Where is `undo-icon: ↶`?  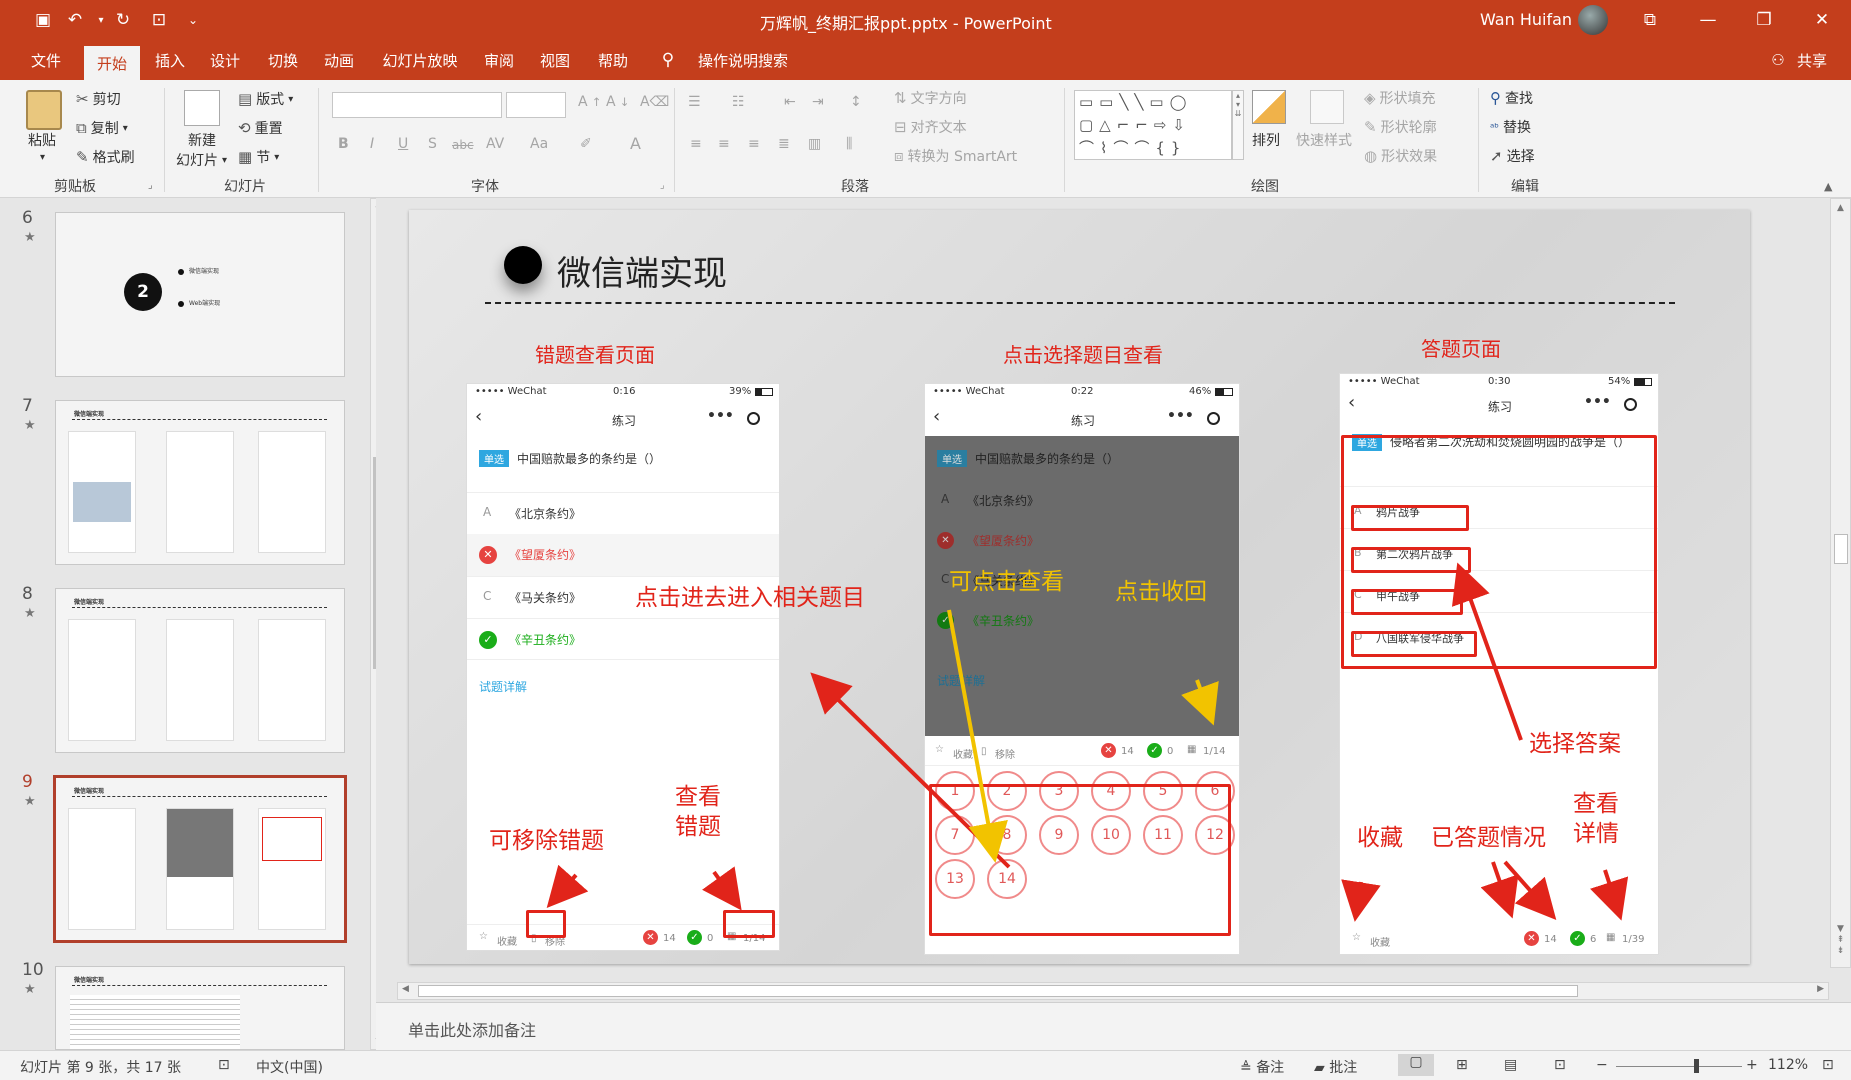 undo-icon: ↶ is located at coordinates (75, 20).